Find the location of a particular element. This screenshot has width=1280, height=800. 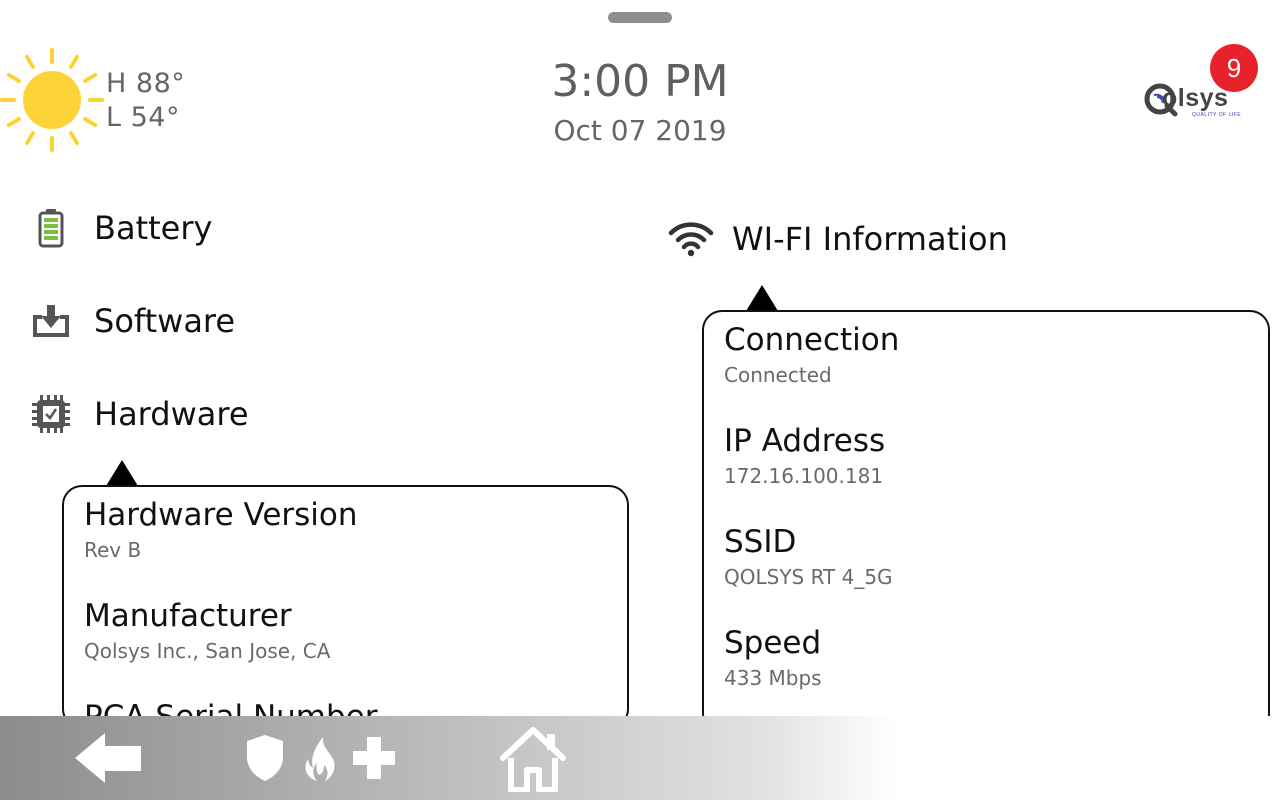

home-icon is located at coordinates (533, 759).